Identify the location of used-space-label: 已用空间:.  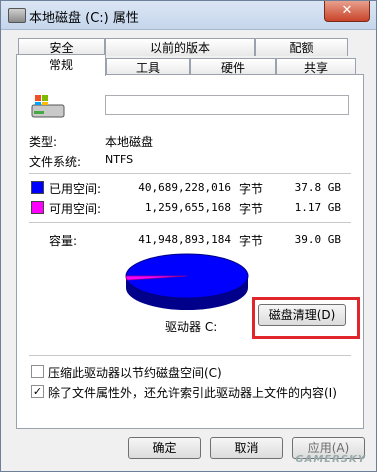
(75, 189).